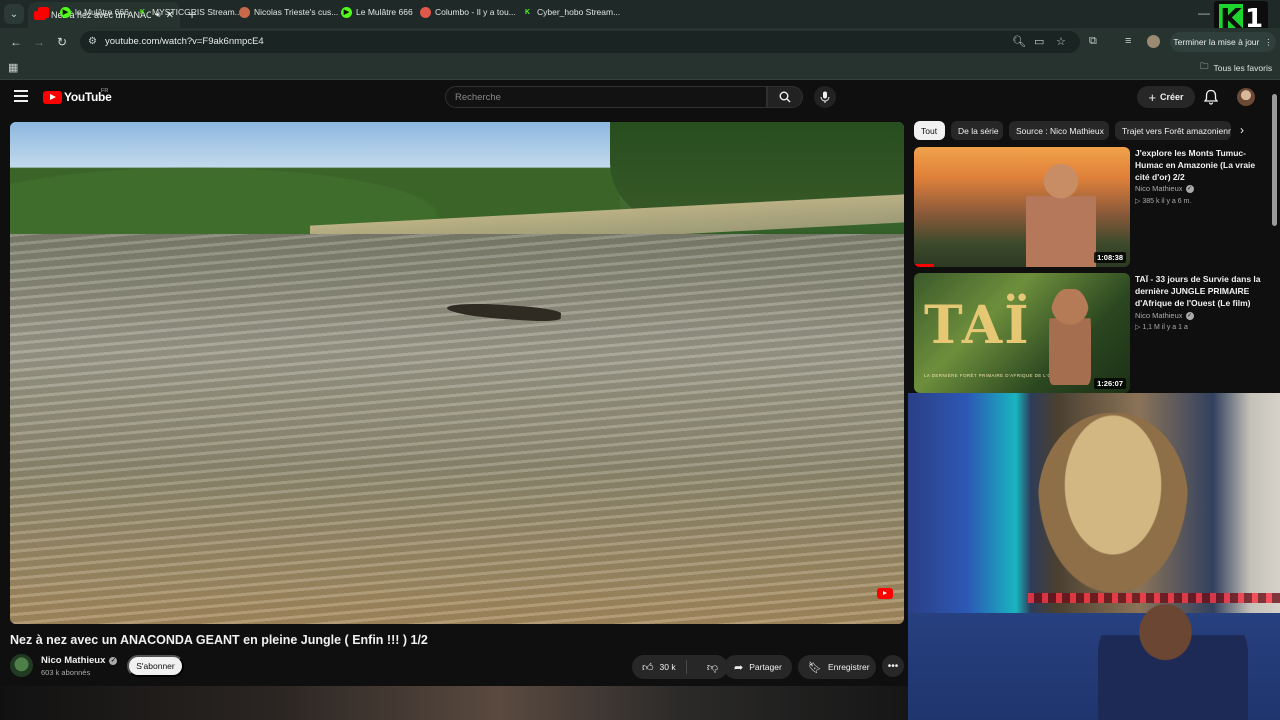 Image resolution: width=1280 pixels, height=720 pixels. What do you see at coordinates (1204, 13) in the screenshot?
I see `minimize-window-button: —` at bounding box center [1204, 13].